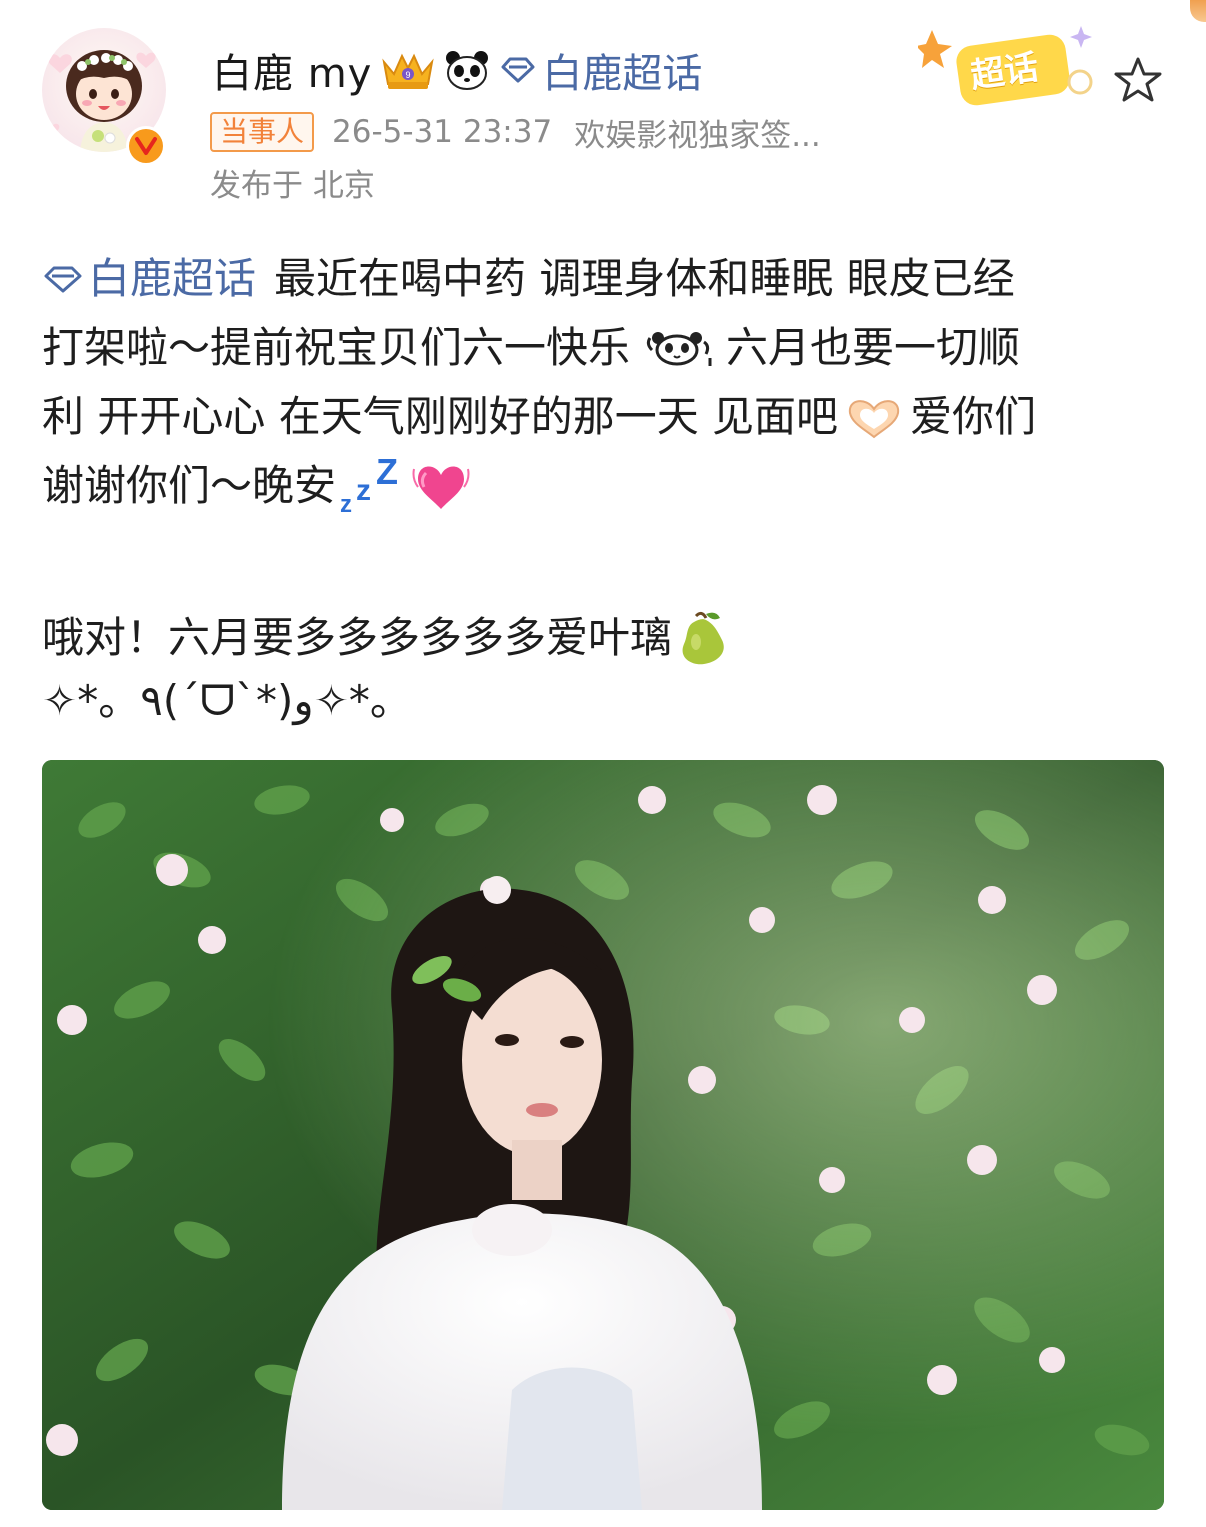 This screenshot has width=1206, height=1527. Describe the element at coordinates (1004, 72) in the screenshot. I see `supertopic-badge-label: 超话` at that location.